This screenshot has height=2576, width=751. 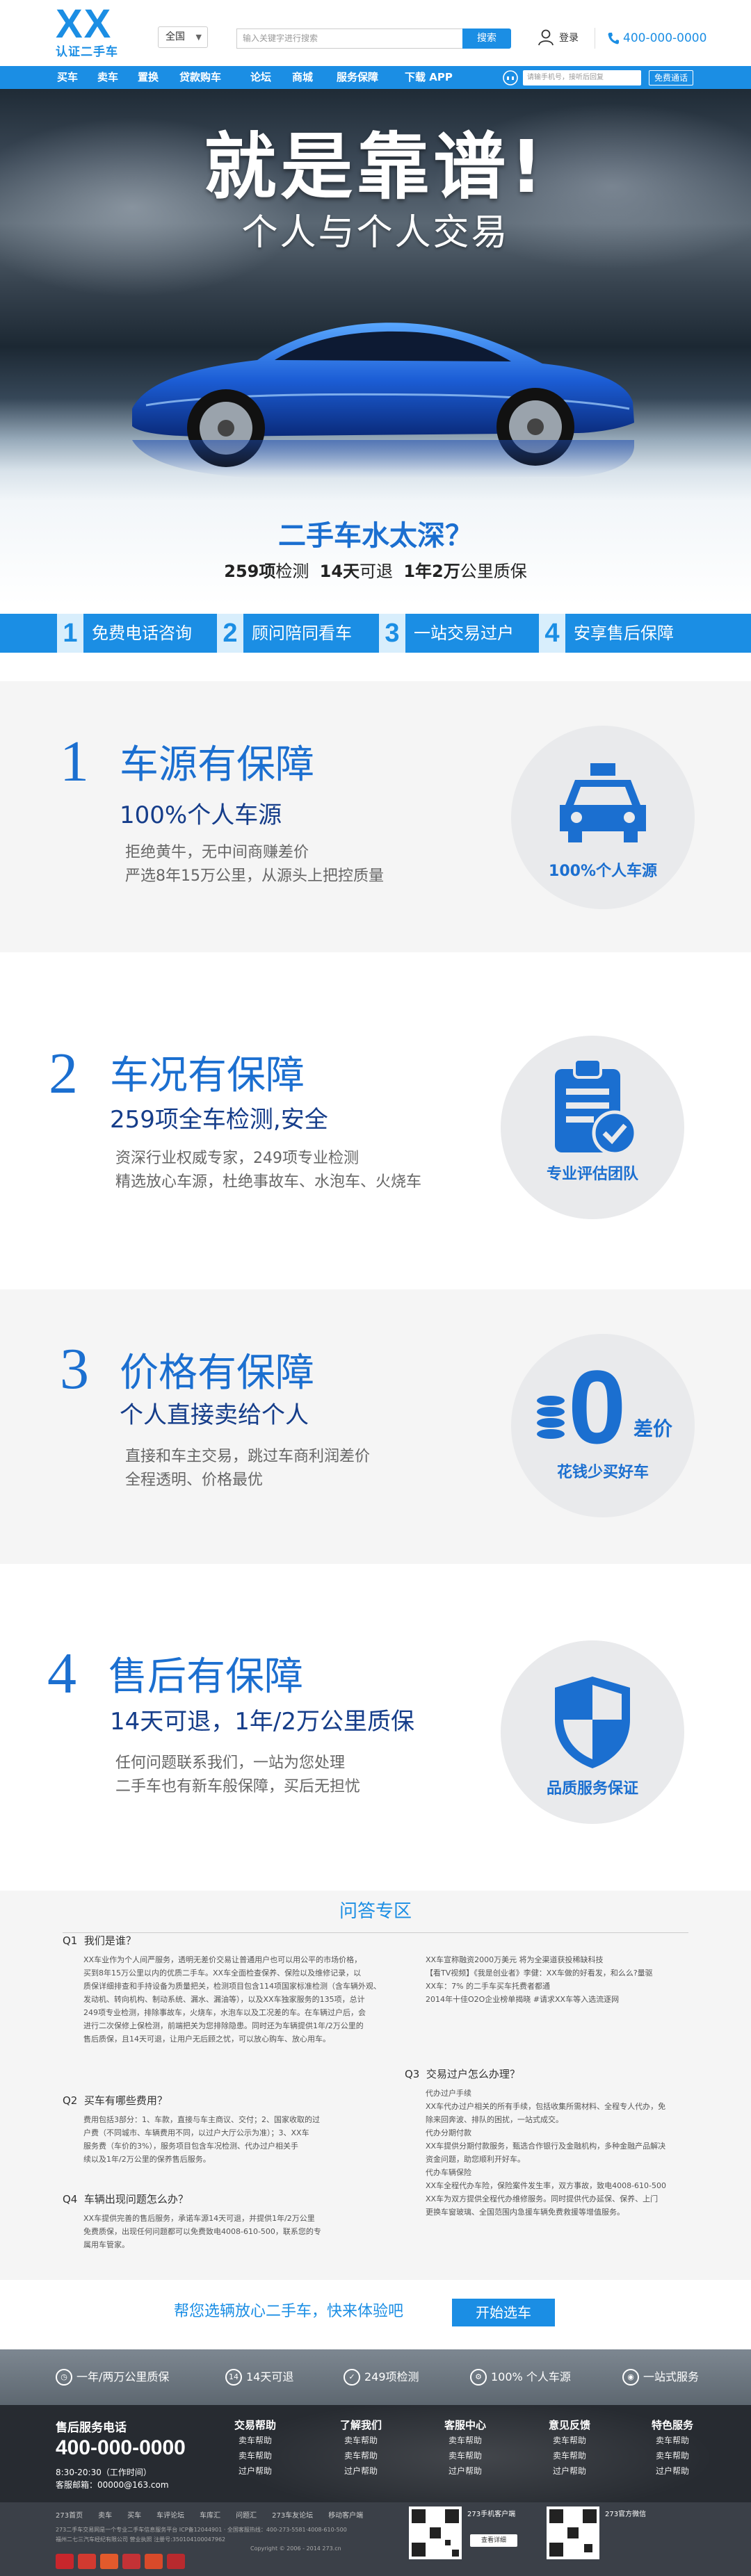 What do you see at coordinates (375, 166) in the screenshot?
I see `hero-title: 就是靠谱!` at bounding box center [375, 166].